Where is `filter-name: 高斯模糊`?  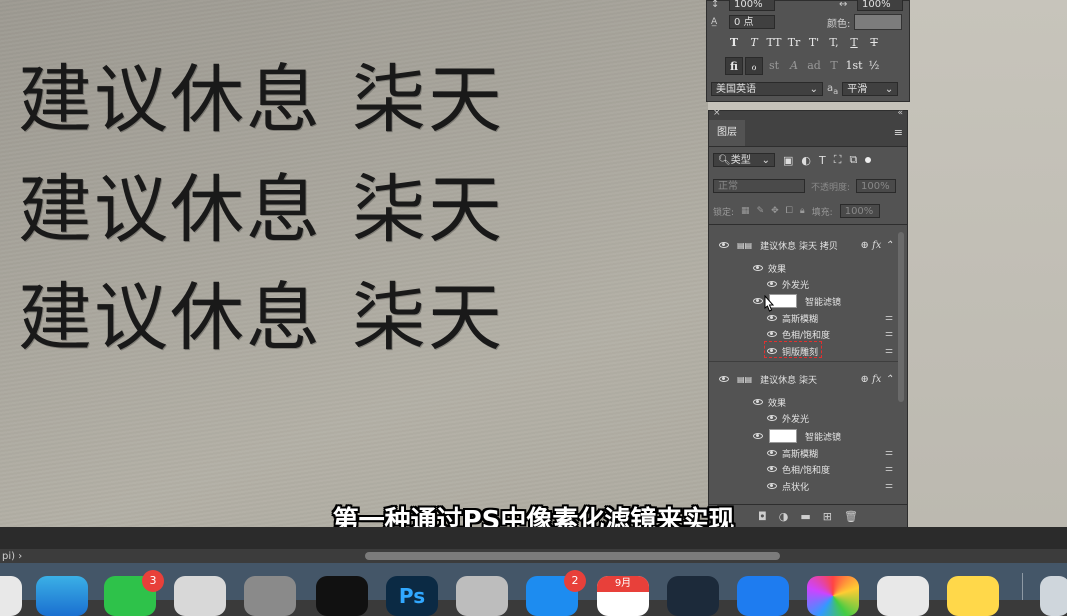 filter-name: 高斯模糊 is located at coordinates (800, 454).